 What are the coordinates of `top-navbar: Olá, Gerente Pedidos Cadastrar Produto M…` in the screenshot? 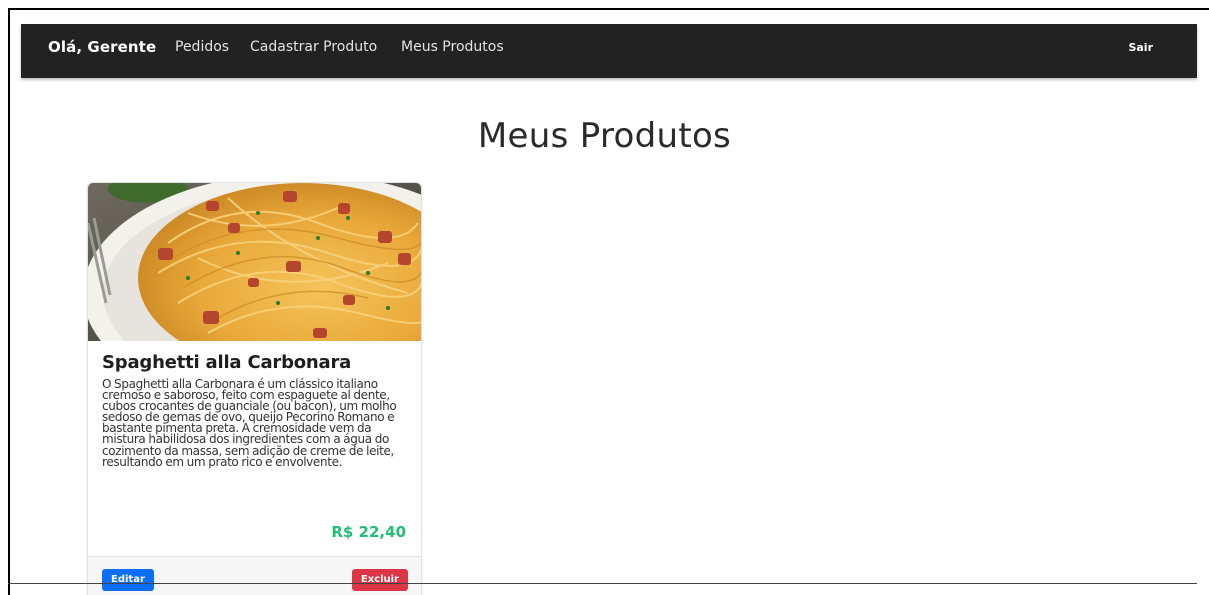 It's located at (609, 51).